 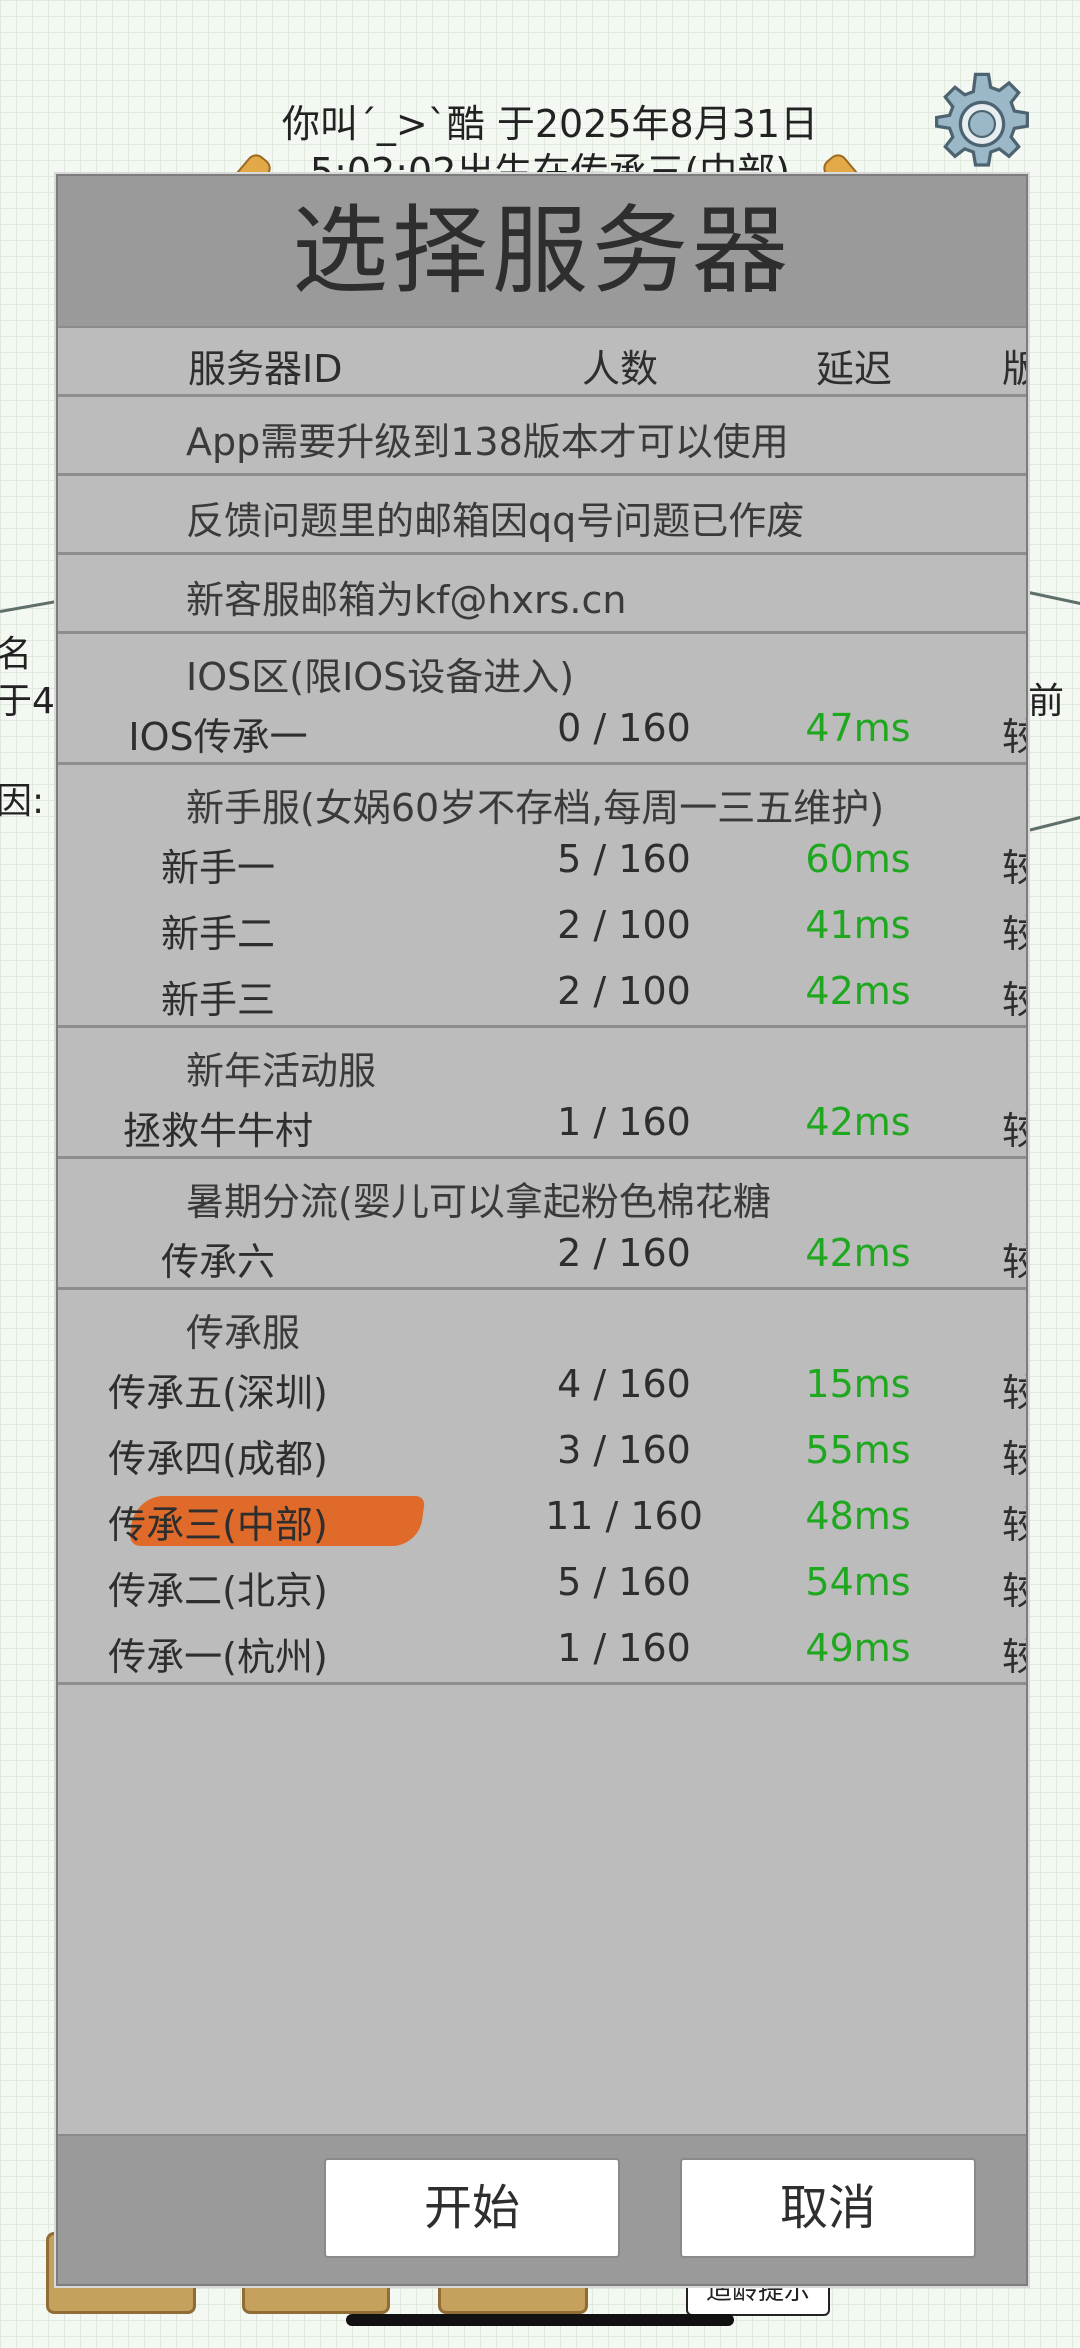 I want to click on col-server-id: 服务器ID, so click(x=265, y=369).